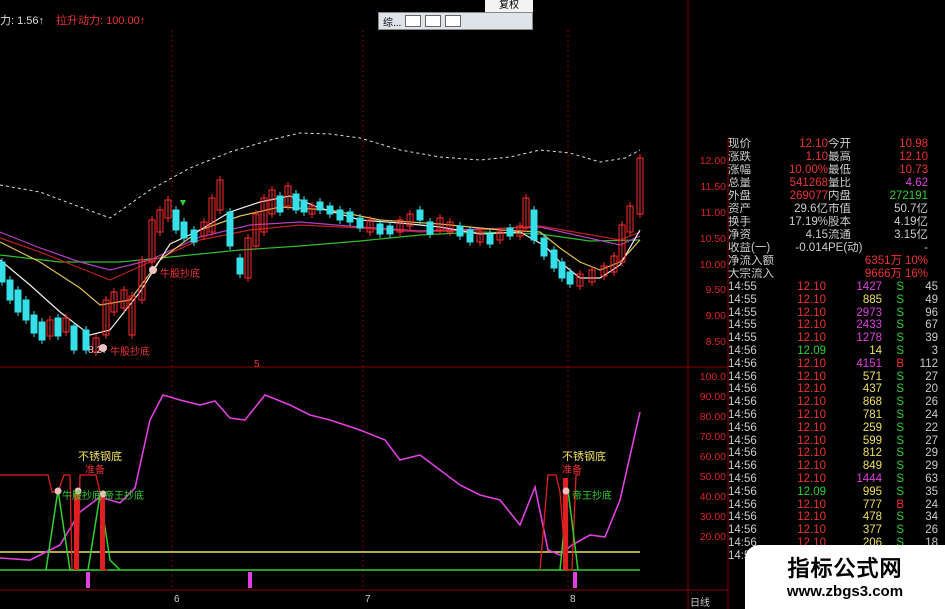 This screenshot has height=609, width=945. Describe the element at coordinates (124, 496) in the screenshot. I see `king-bottom-label: 帝王抄底` at that location.